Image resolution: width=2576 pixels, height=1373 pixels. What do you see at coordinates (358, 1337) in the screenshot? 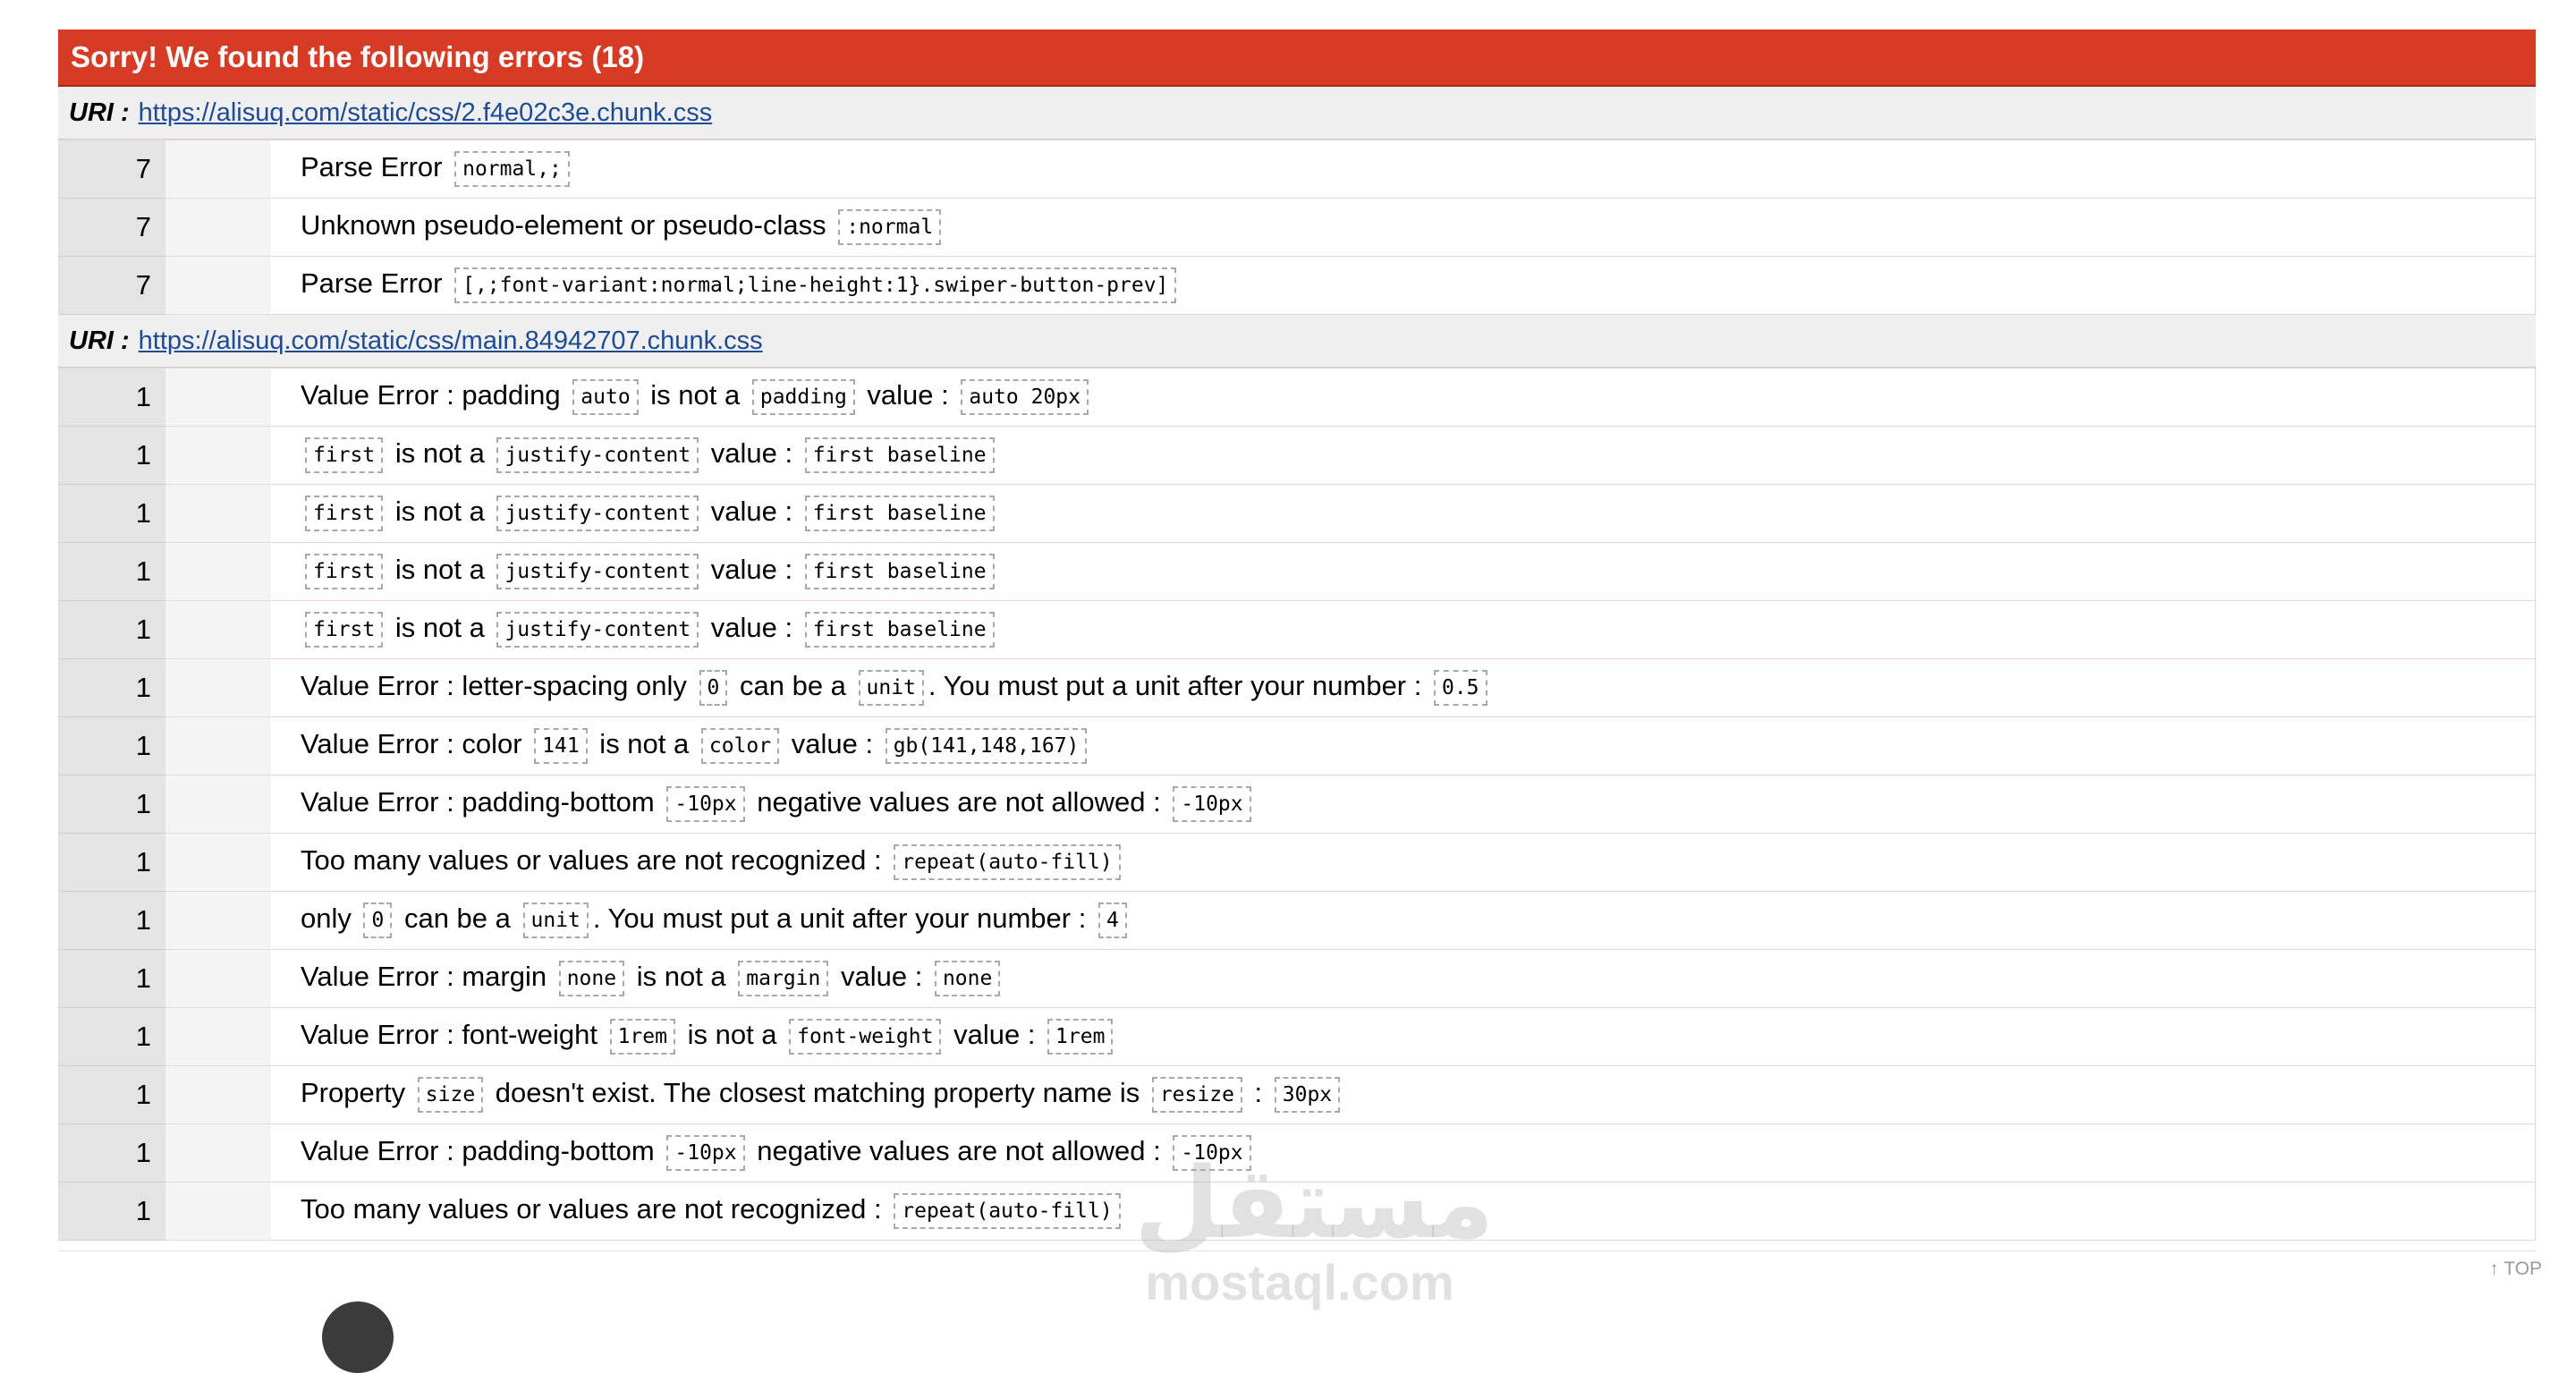
I see `avatar` at bounding box center [358, 1337].